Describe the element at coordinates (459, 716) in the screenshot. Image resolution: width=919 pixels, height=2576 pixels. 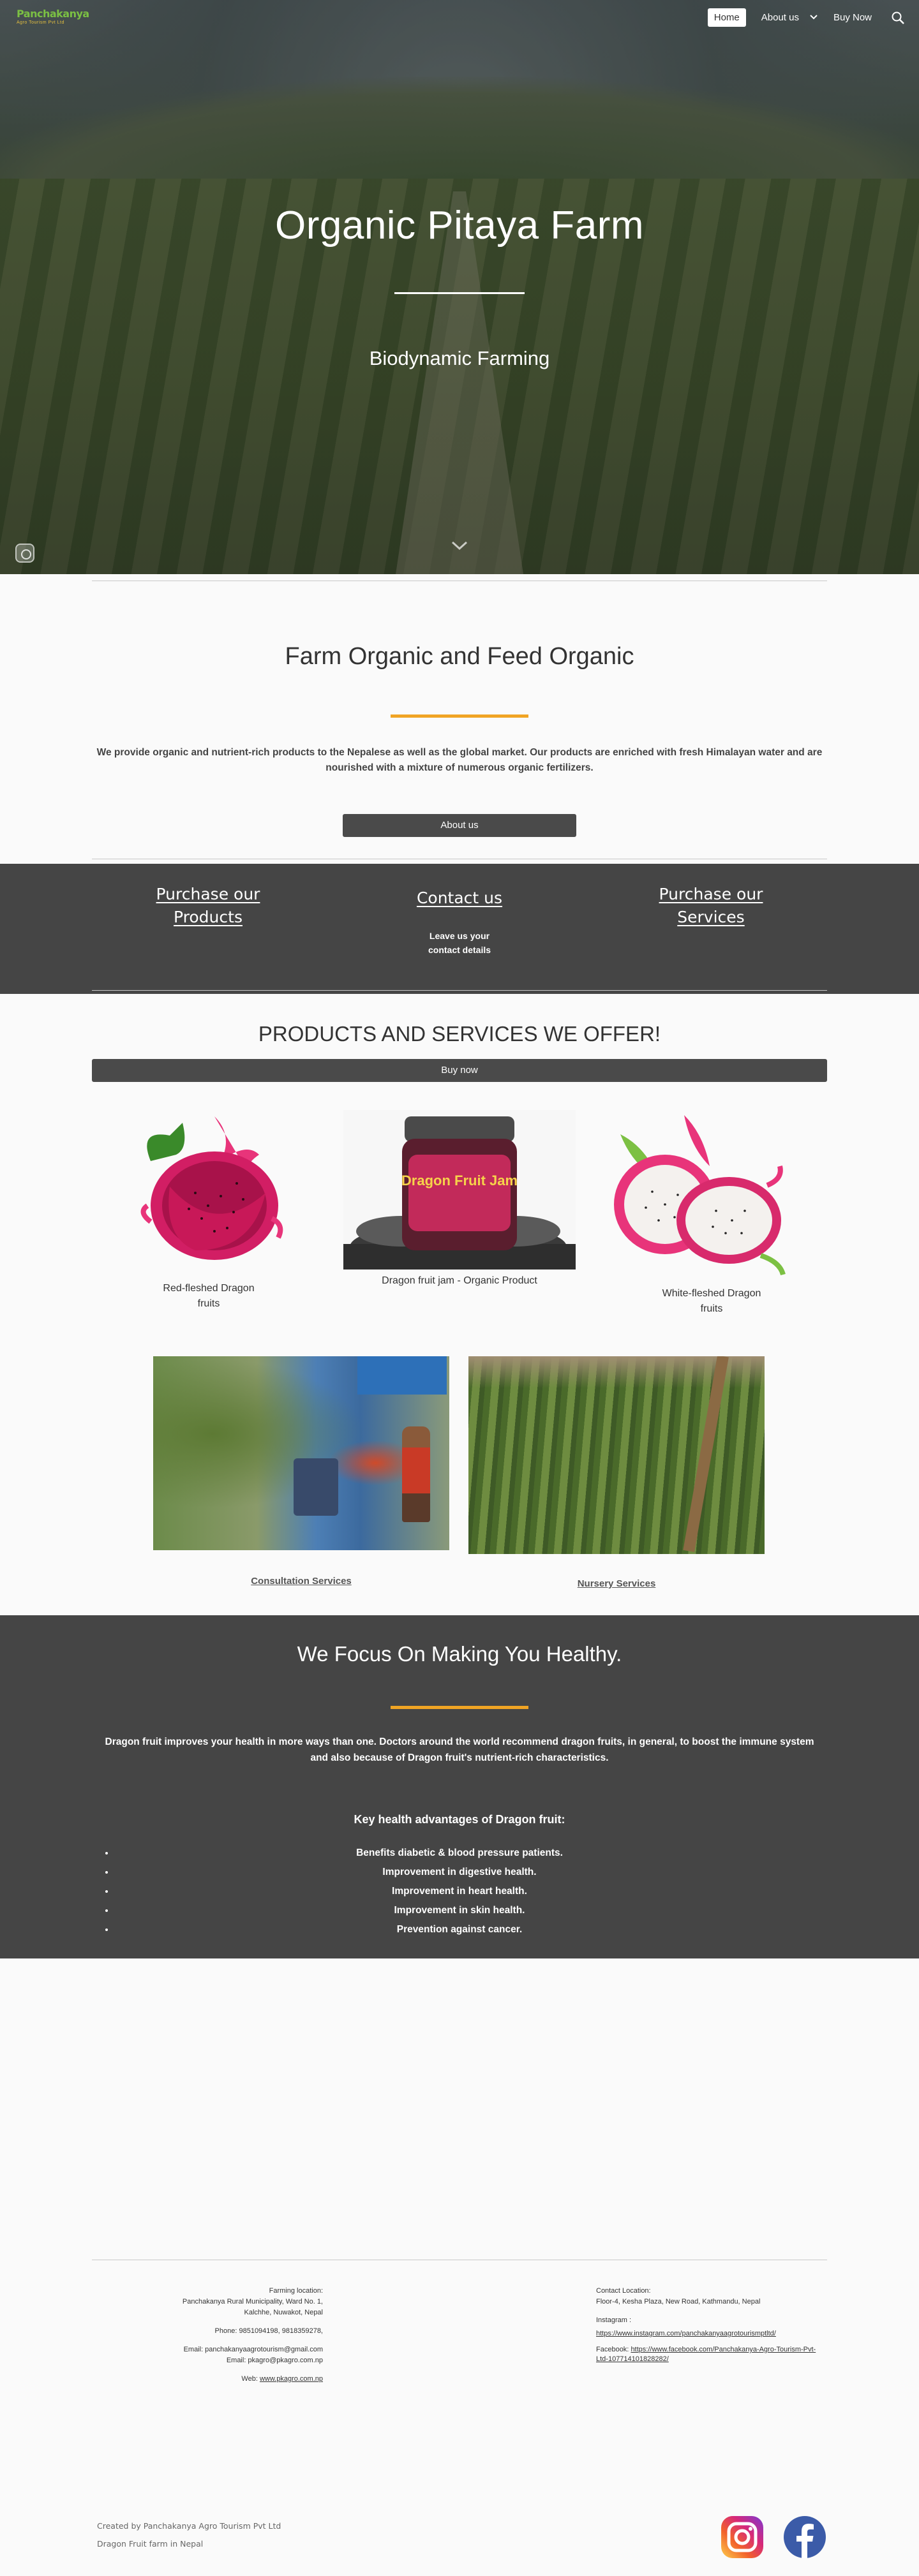
I see `intro-accent-rule` at that location.